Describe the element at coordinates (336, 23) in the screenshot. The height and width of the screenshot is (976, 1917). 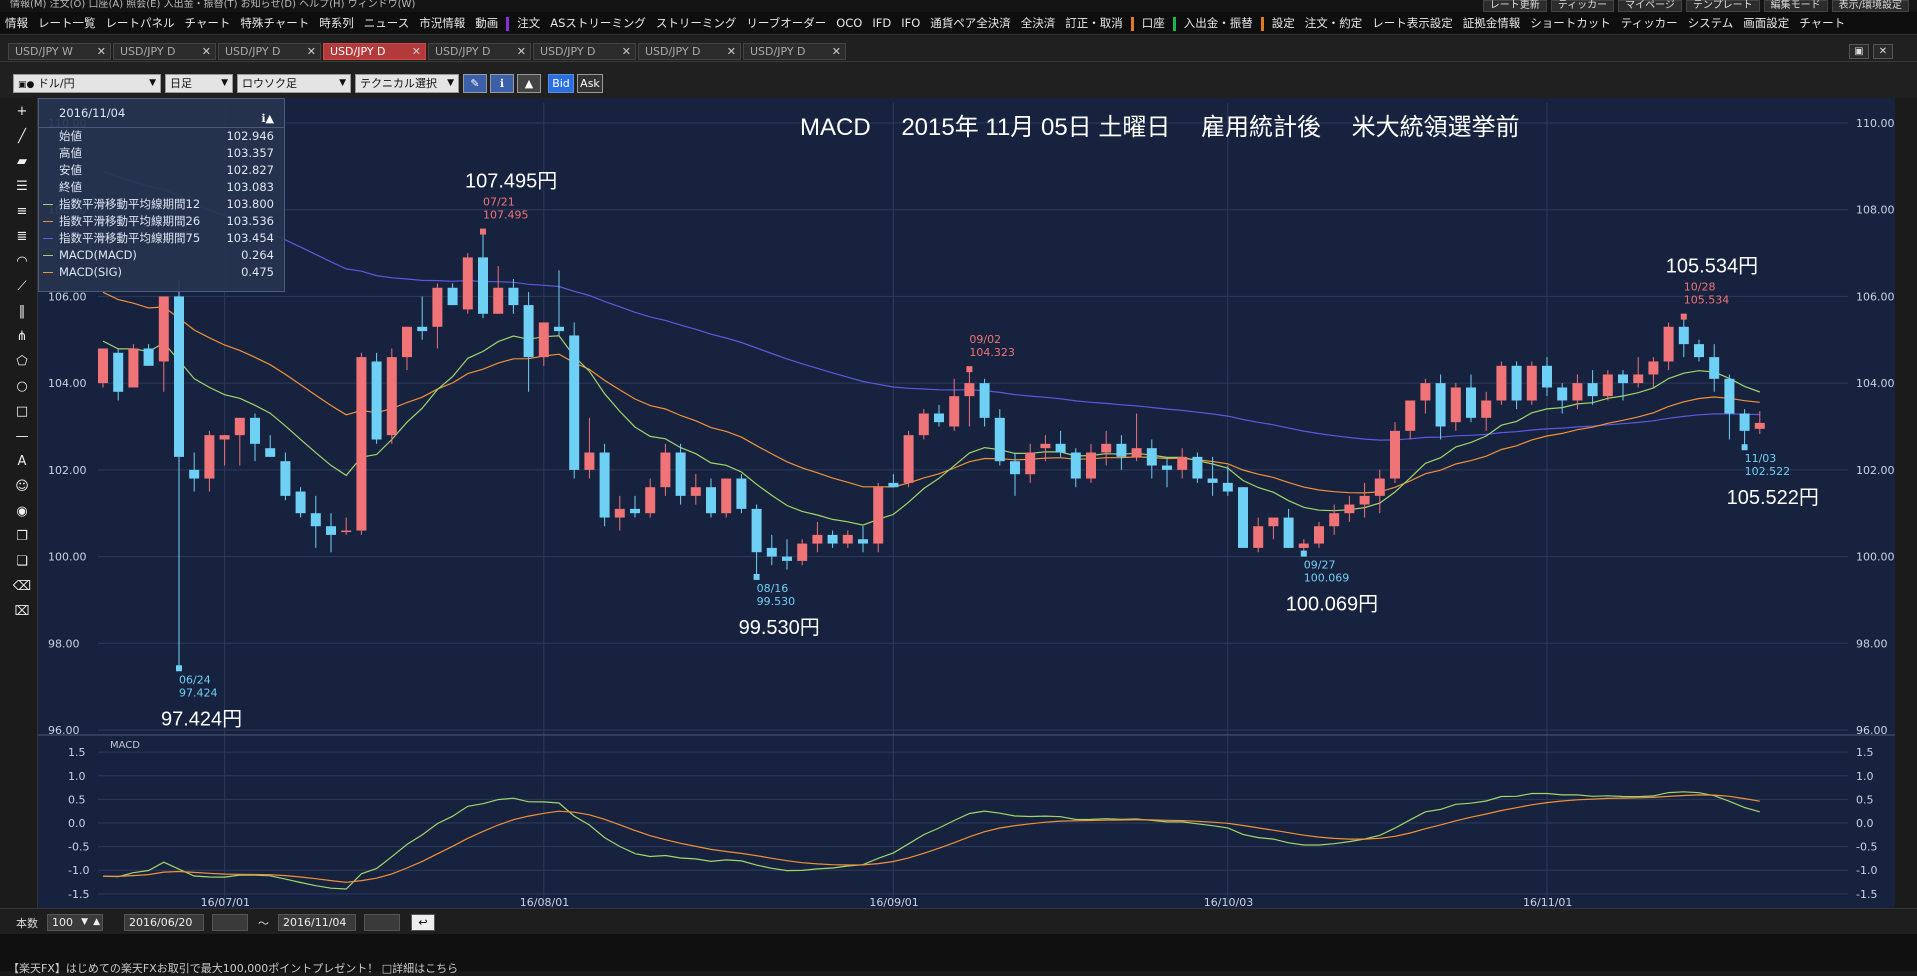
I see `menu-item: 時系列` at that location.